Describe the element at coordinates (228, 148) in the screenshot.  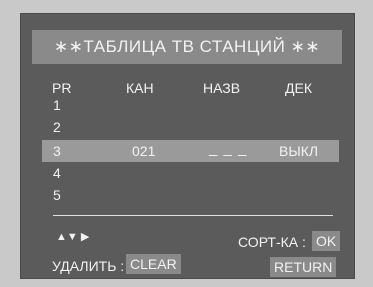
I see `row-3-name: _ _ _` at that location.